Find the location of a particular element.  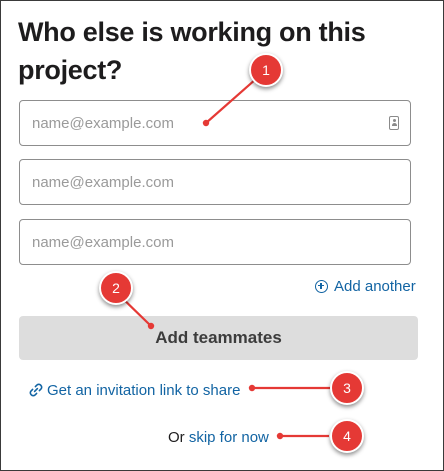

callout-badge-3: 3 is located at coordinates (347, 388).